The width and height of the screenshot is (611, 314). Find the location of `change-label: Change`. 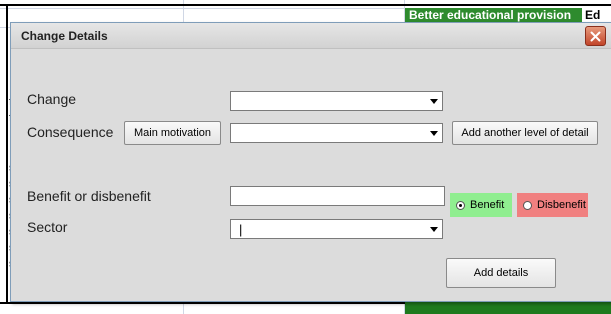

change-label: Change is located at coordinates (52, 99).